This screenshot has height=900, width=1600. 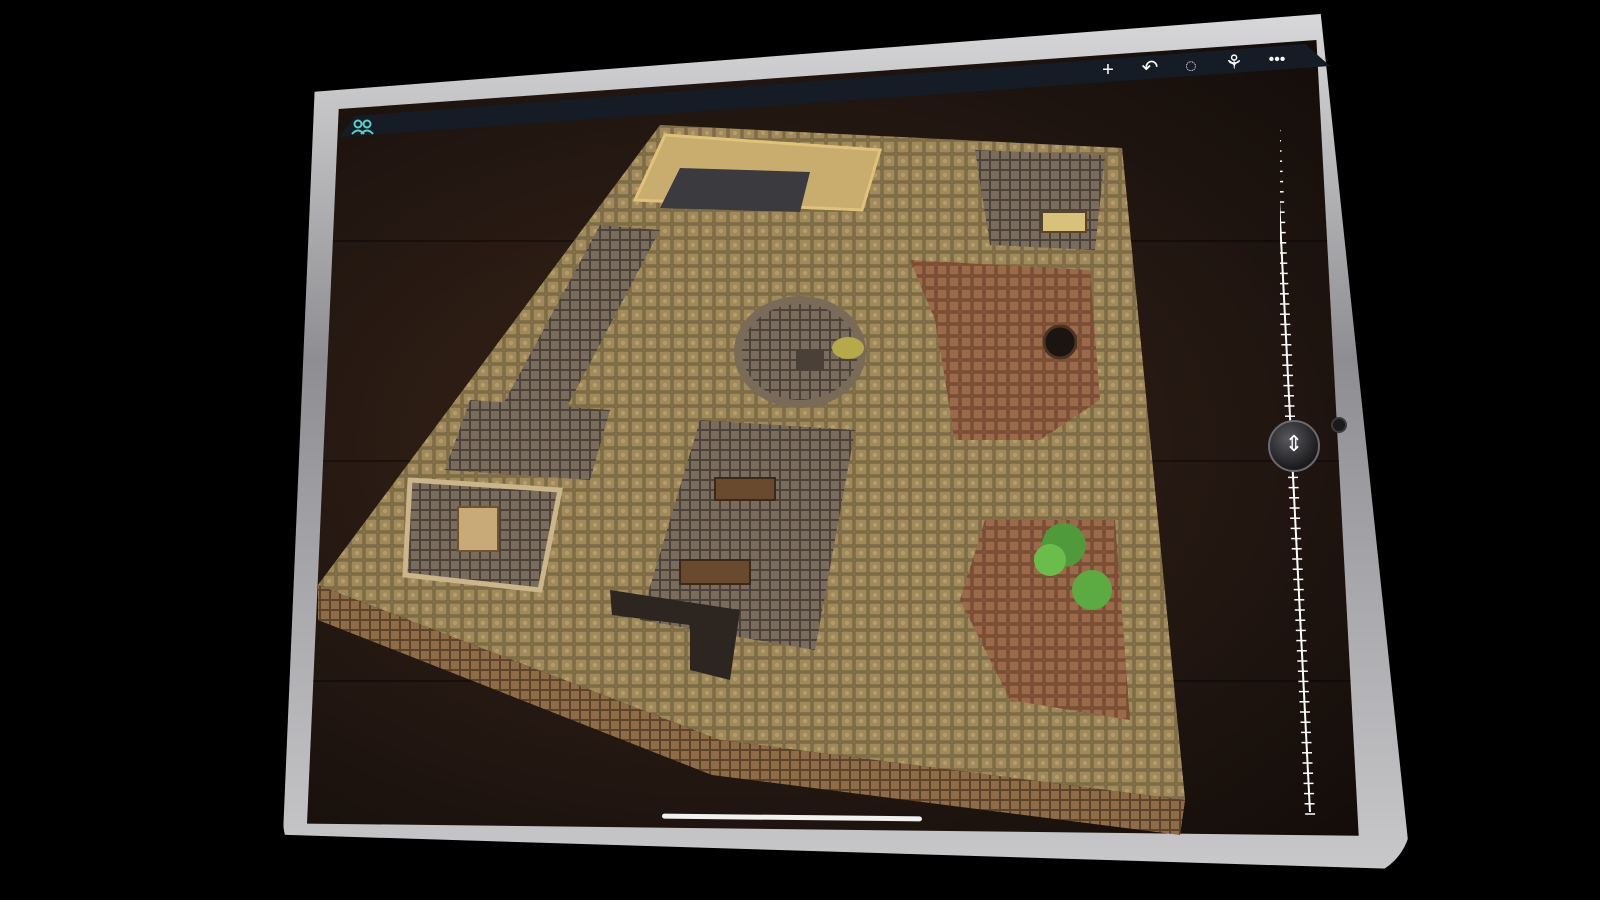 I want to click on lasso-icon: ◌, so click(x=1191, y=69).